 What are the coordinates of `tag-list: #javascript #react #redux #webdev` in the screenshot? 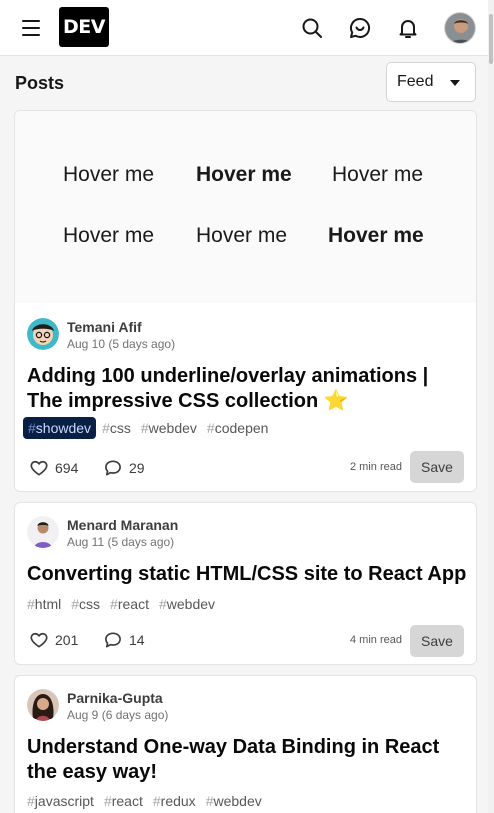 It's located at (144, 801).